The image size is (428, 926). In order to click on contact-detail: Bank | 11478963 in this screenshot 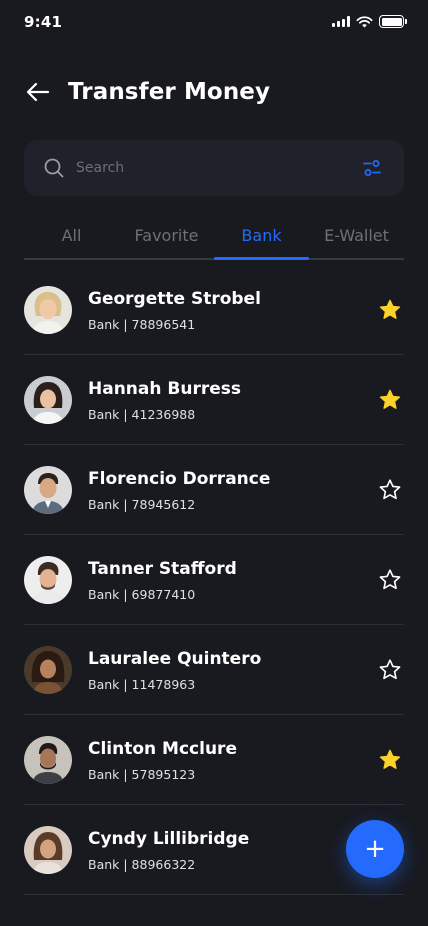, I will do `click(142, 684)`.